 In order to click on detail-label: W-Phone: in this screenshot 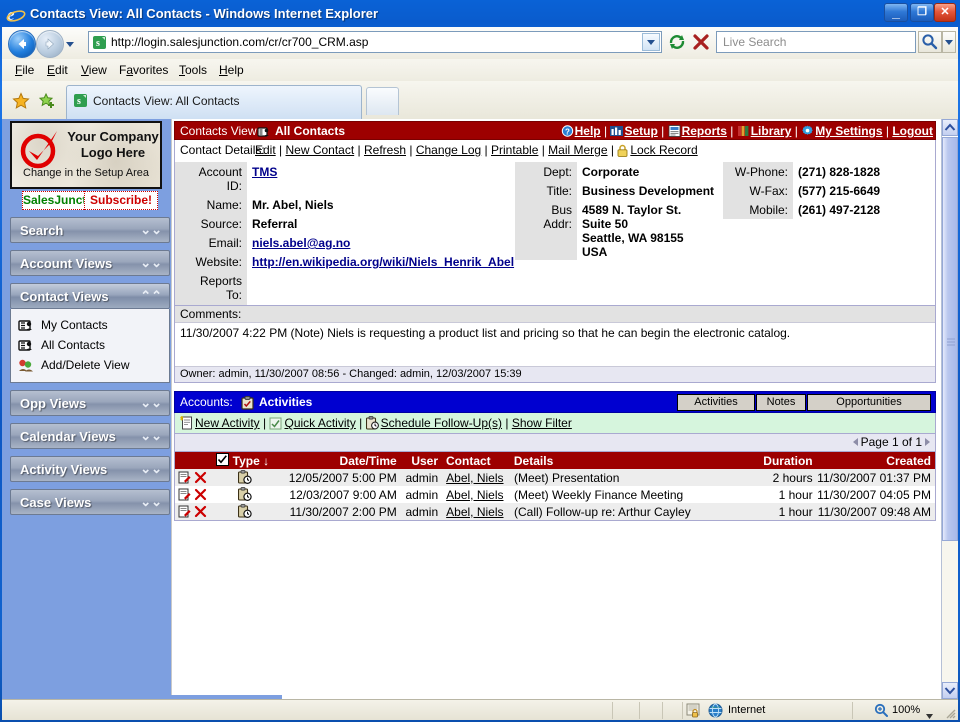, I will do `click(758, 171)`.